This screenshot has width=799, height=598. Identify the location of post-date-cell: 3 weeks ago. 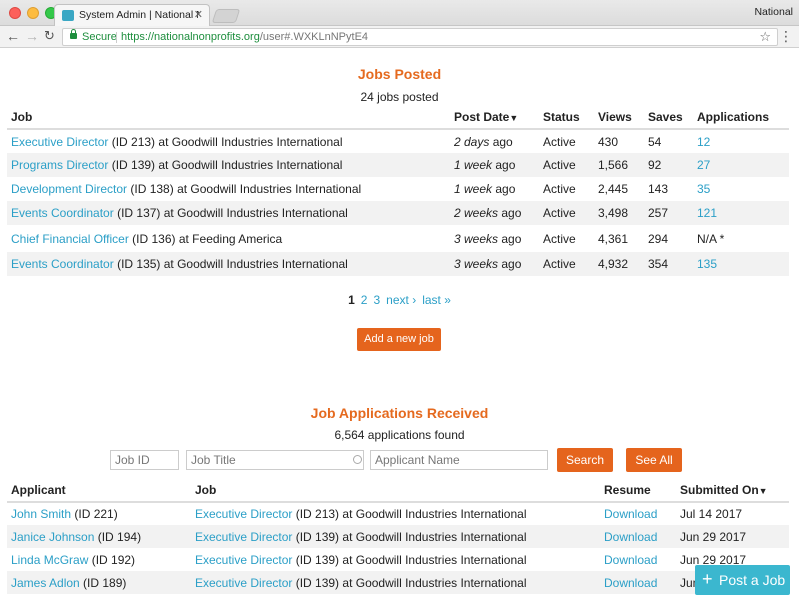
(494, 264).